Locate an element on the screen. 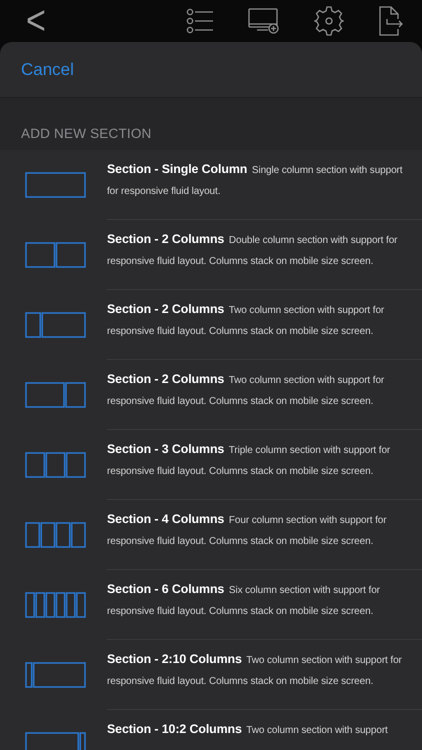  section-option: Section - 3 Columns Triple column section with support for responsive fluid layout. Columns stack on mobile size screen. is located at coordinates (259, 460).